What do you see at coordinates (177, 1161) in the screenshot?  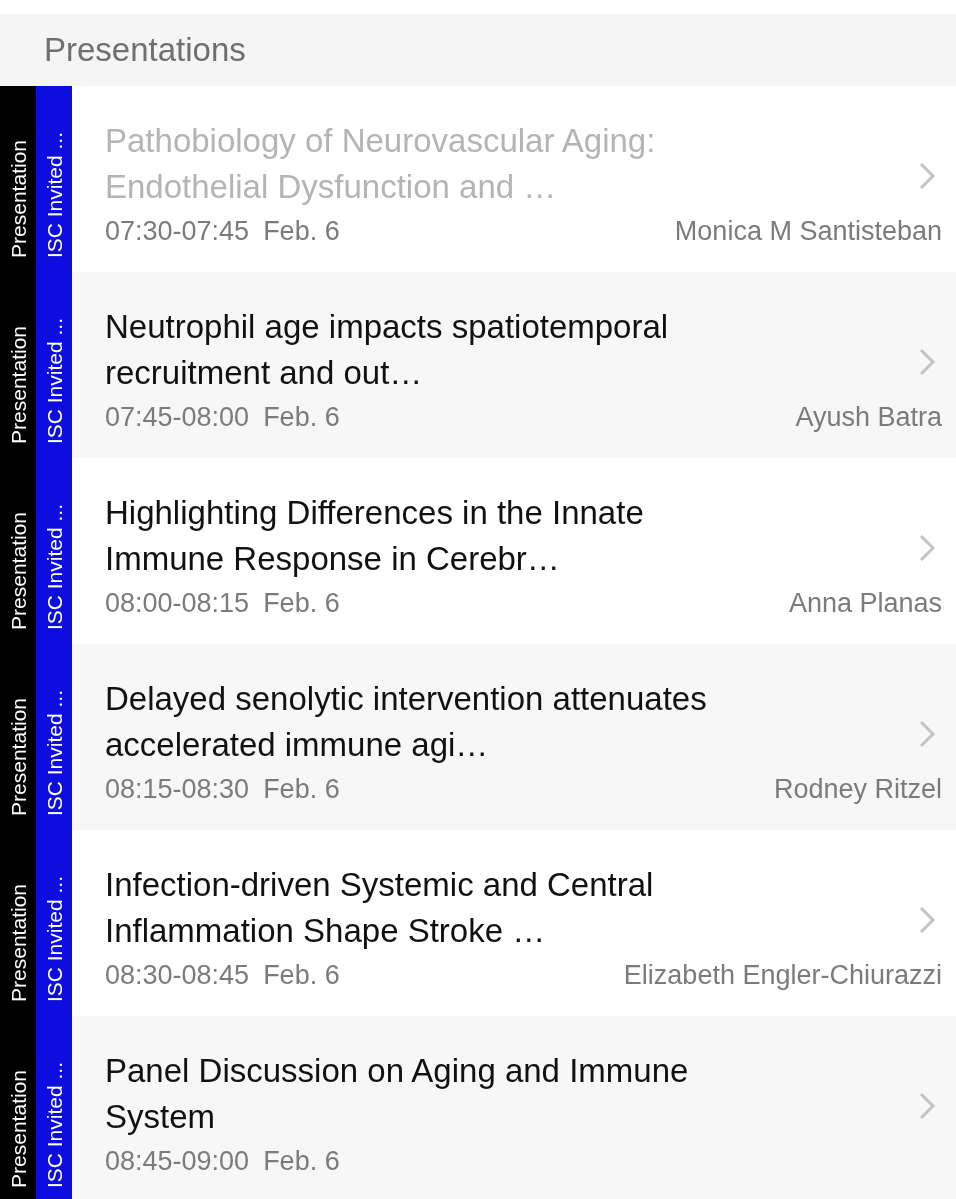 I see `time-range: 08:45-09:00` at bounding box center [177, 1161].